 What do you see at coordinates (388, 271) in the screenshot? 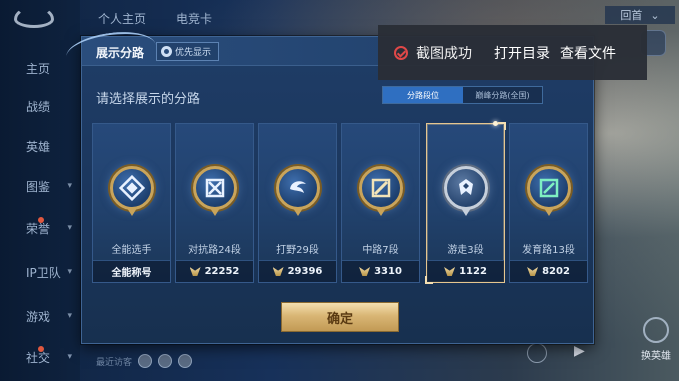
I see `route-score-value: 3310` at bounding box center [388, 271].